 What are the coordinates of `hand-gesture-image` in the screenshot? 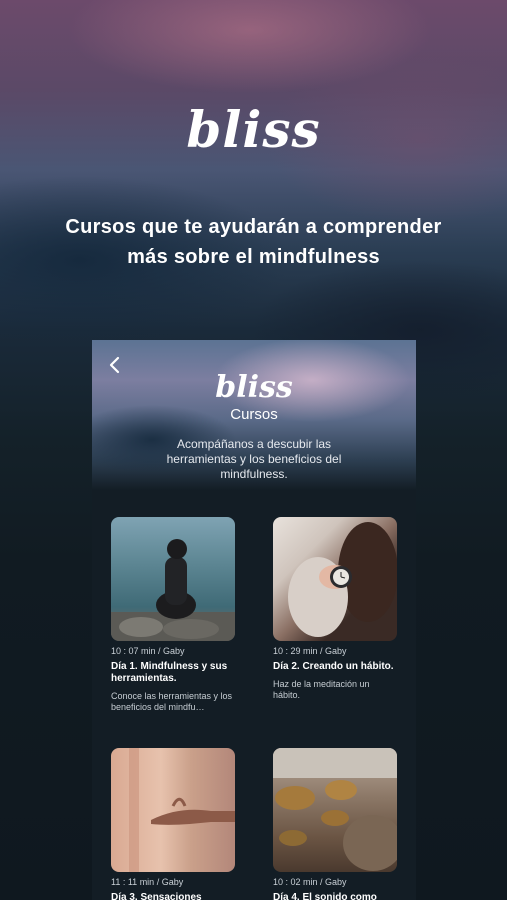 It's located at (182, 810).